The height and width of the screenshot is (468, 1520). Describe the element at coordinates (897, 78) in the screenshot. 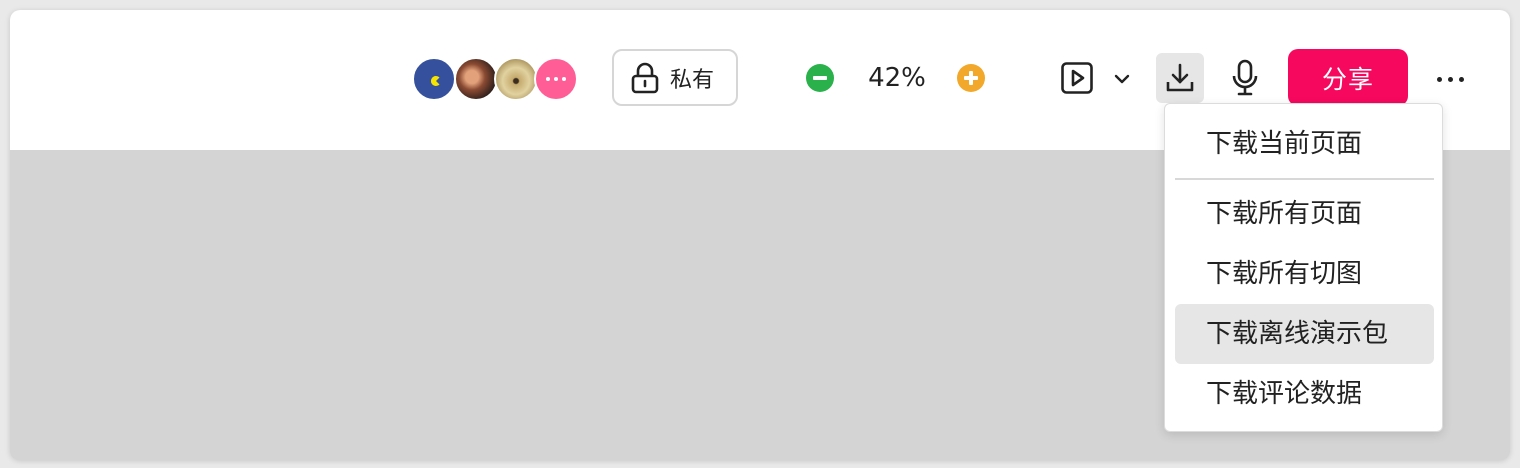

I see `zoom-level: 42%` at that location.